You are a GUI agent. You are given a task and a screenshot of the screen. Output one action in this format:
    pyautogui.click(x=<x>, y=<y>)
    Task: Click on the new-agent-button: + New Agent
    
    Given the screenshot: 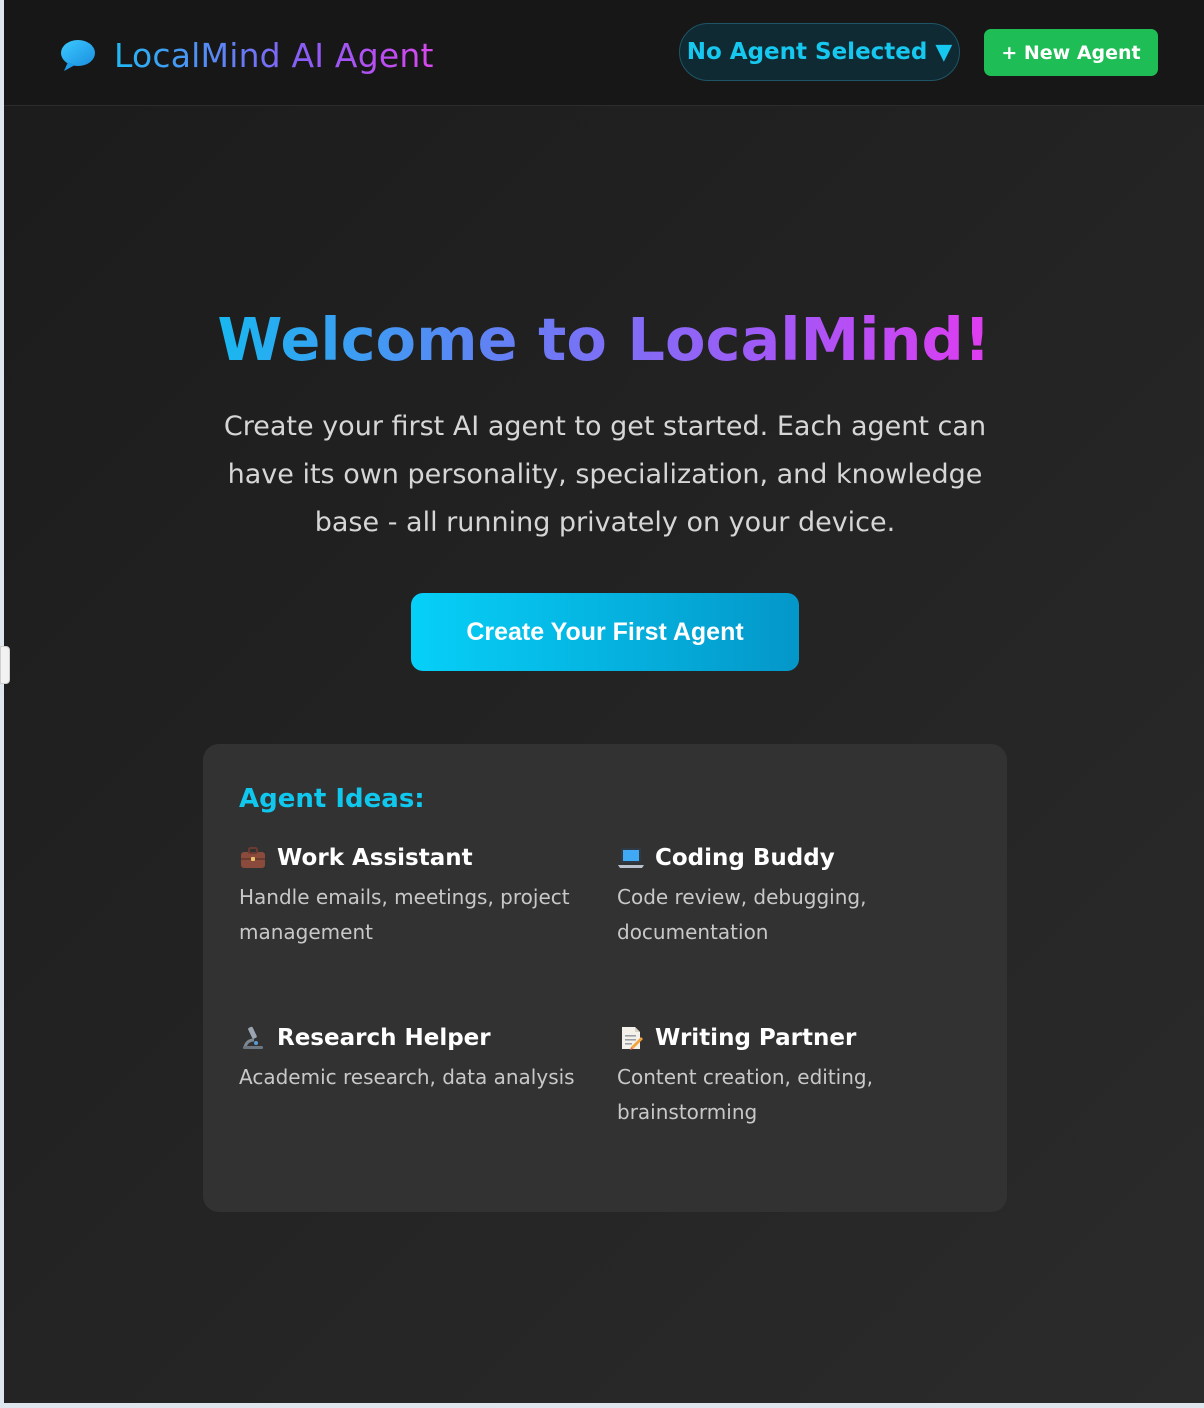 What is the action you would take?
    pyautogui.click(x=1071, y=52)
    